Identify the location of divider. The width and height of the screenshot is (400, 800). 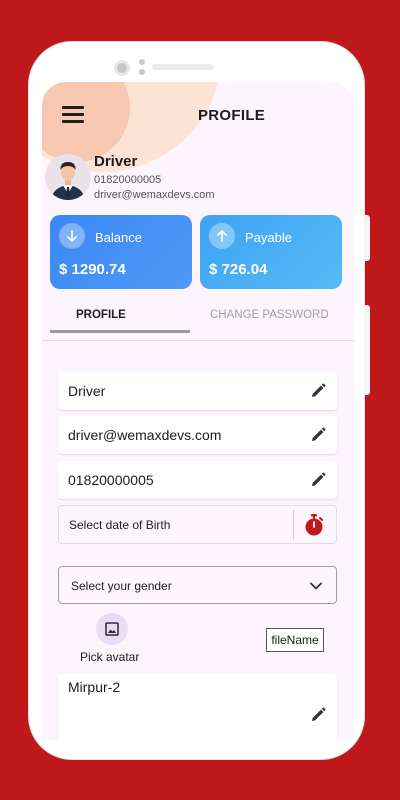
(293, 525).